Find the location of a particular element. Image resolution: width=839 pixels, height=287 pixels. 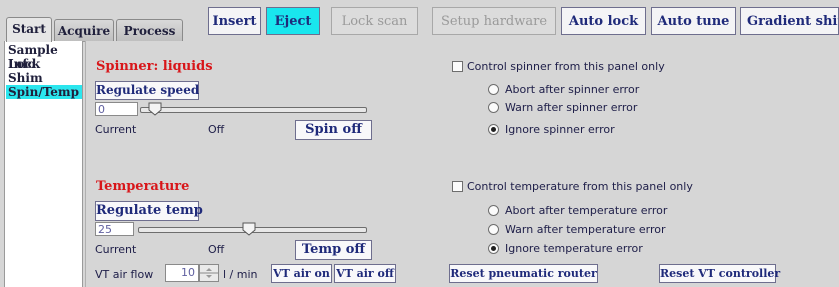

temperature-control-checkbox is located at coordinates (457, 186).